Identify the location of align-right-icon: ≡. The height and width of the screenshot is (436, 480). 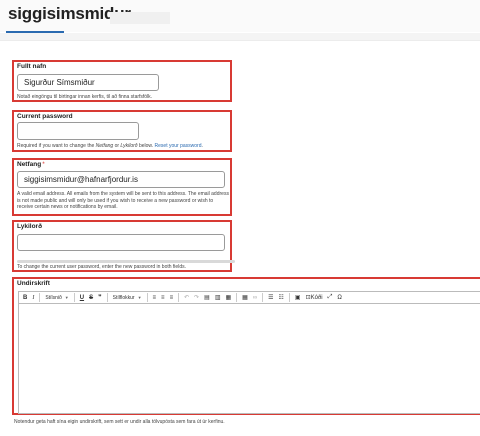
(172, 298).